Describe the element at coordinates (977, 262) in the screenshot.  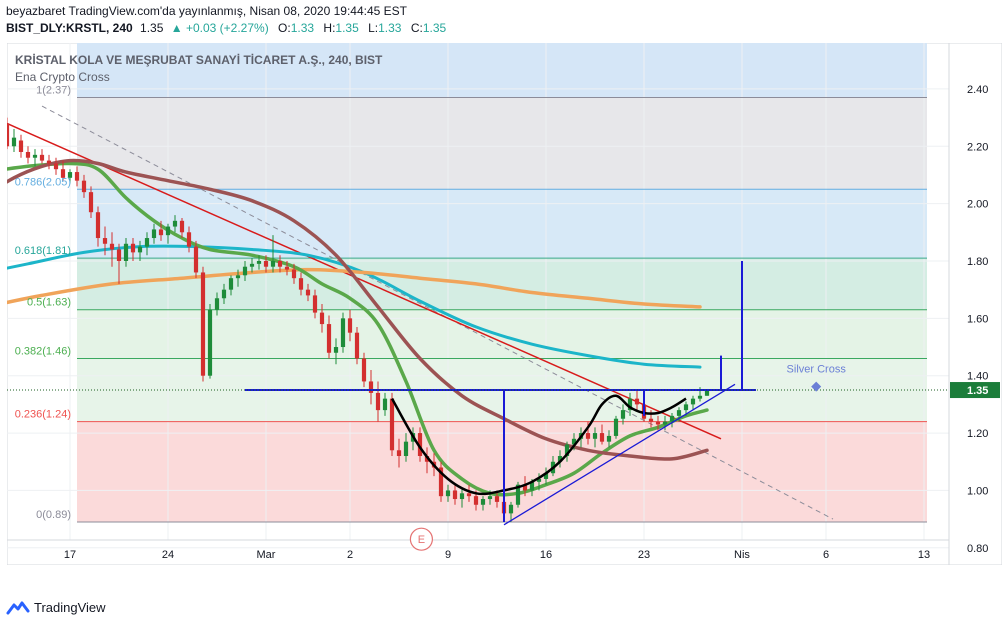
I see `price-tick-label: 1.80` at that location.